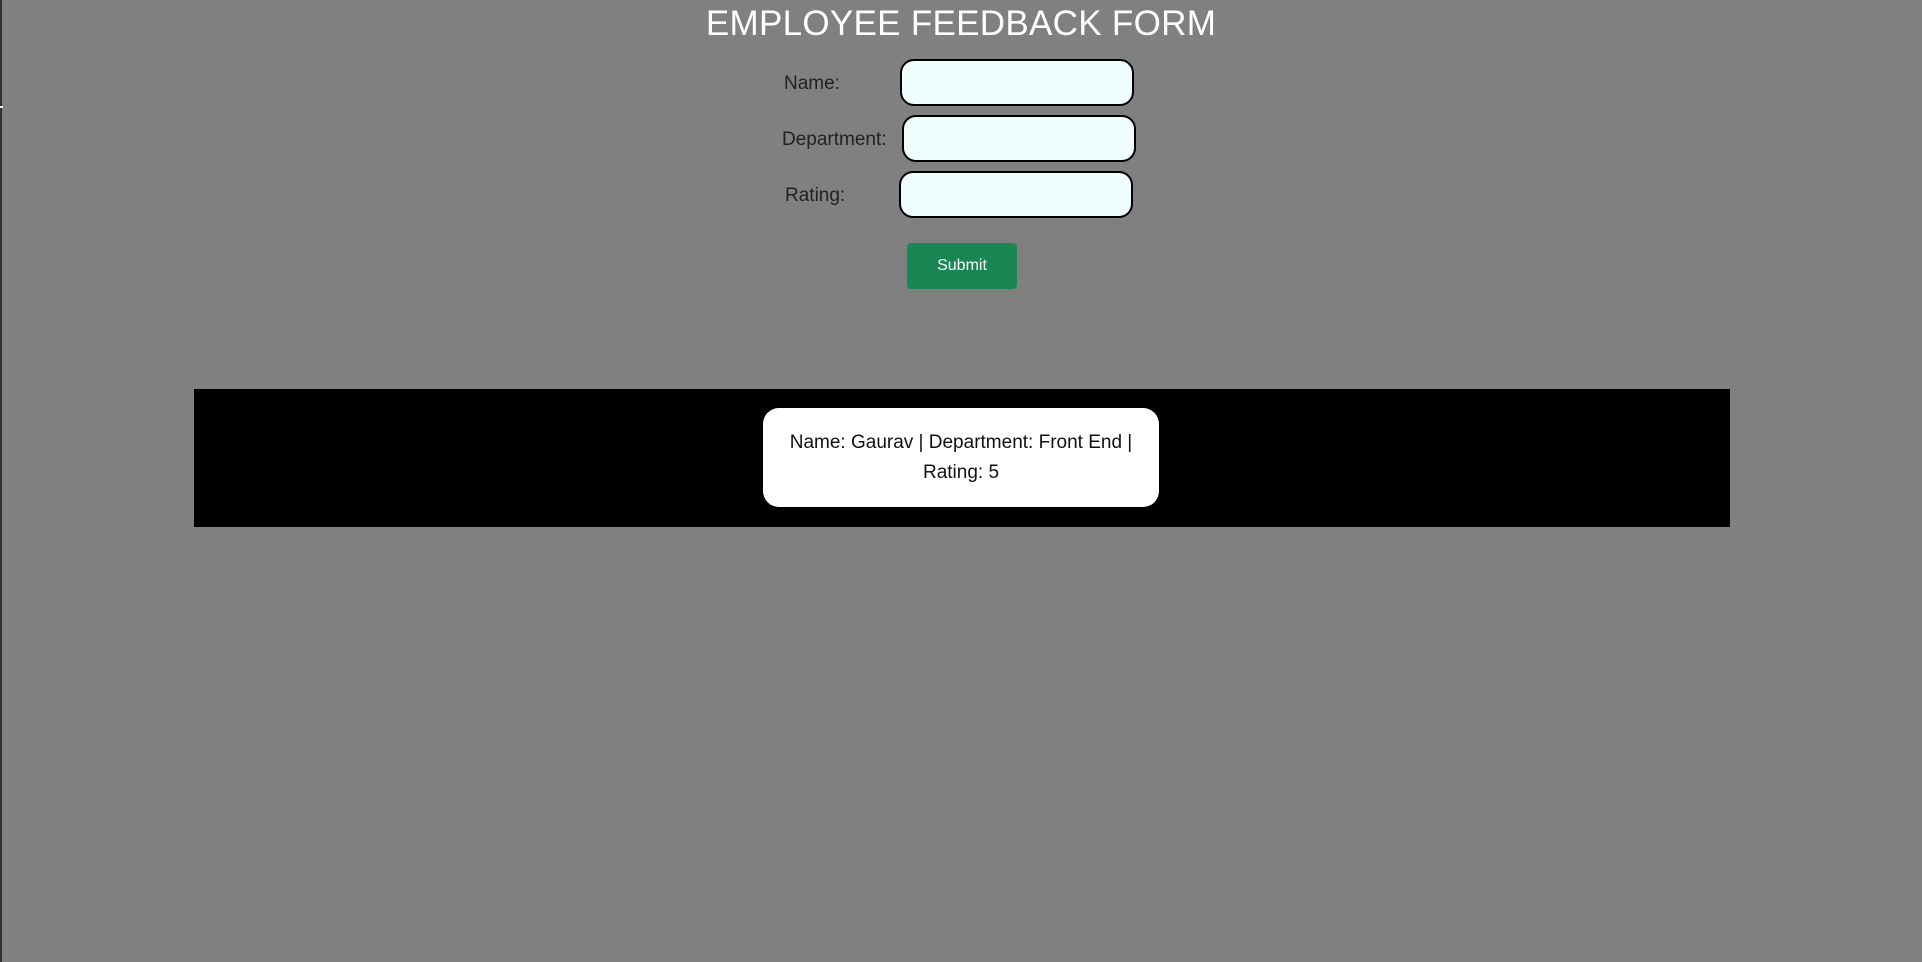  Describe the element at coordinates (1016, 194) in the screenshot. I see `rating-input` at that location.